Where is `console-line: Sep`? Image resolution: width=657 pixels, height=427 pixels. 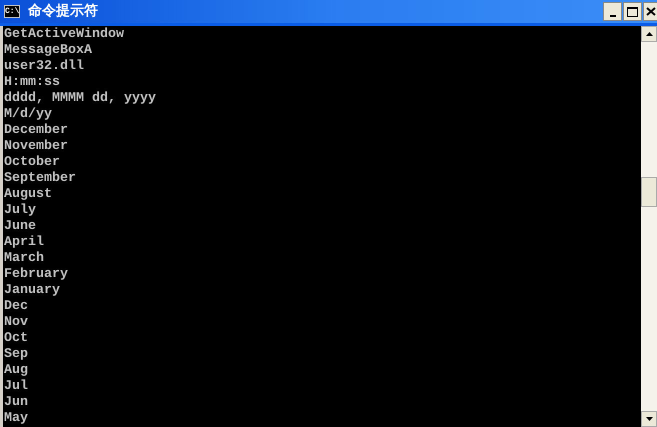
console-line: Sep is located at coordinates (16, 355).